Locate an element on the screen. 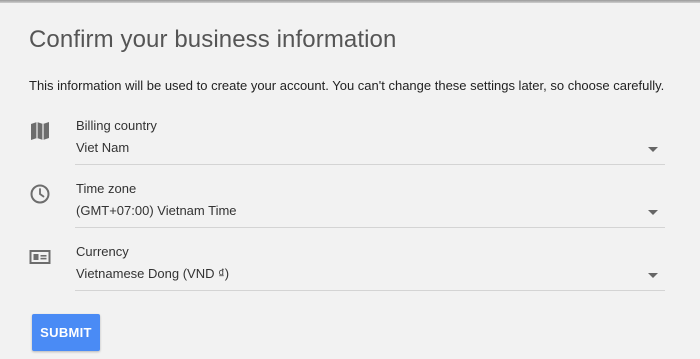  currency-icon is located at coordinates (40, 257).